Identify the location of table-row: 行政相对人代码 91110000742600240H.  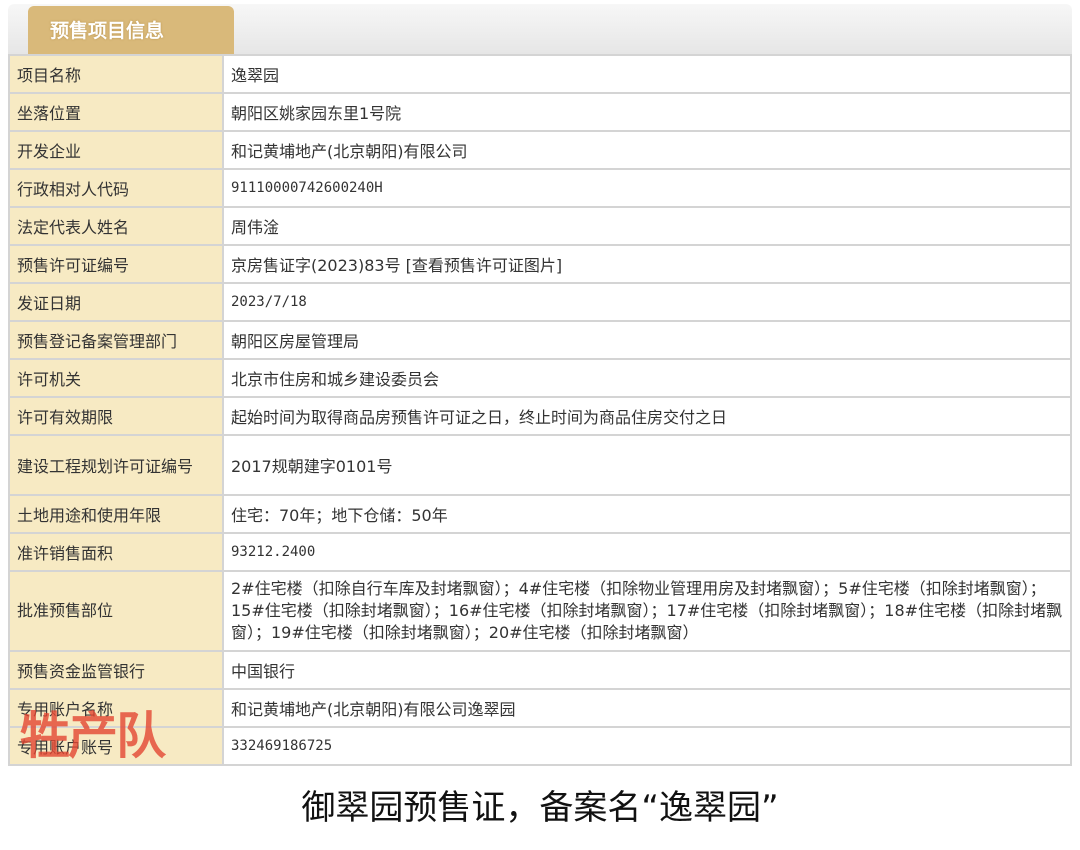
(540, 188).